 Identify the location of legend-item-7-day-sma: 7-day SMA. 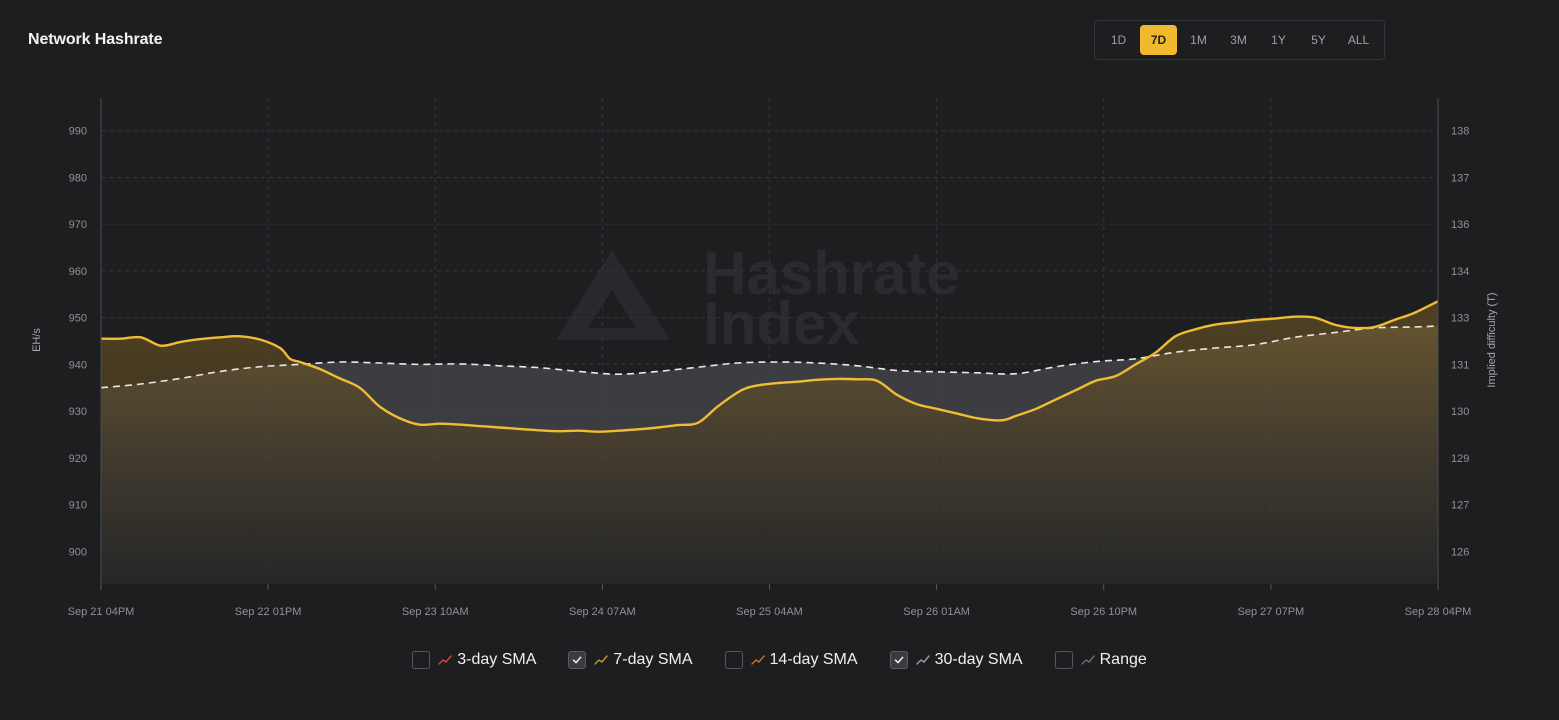
(630, 660).